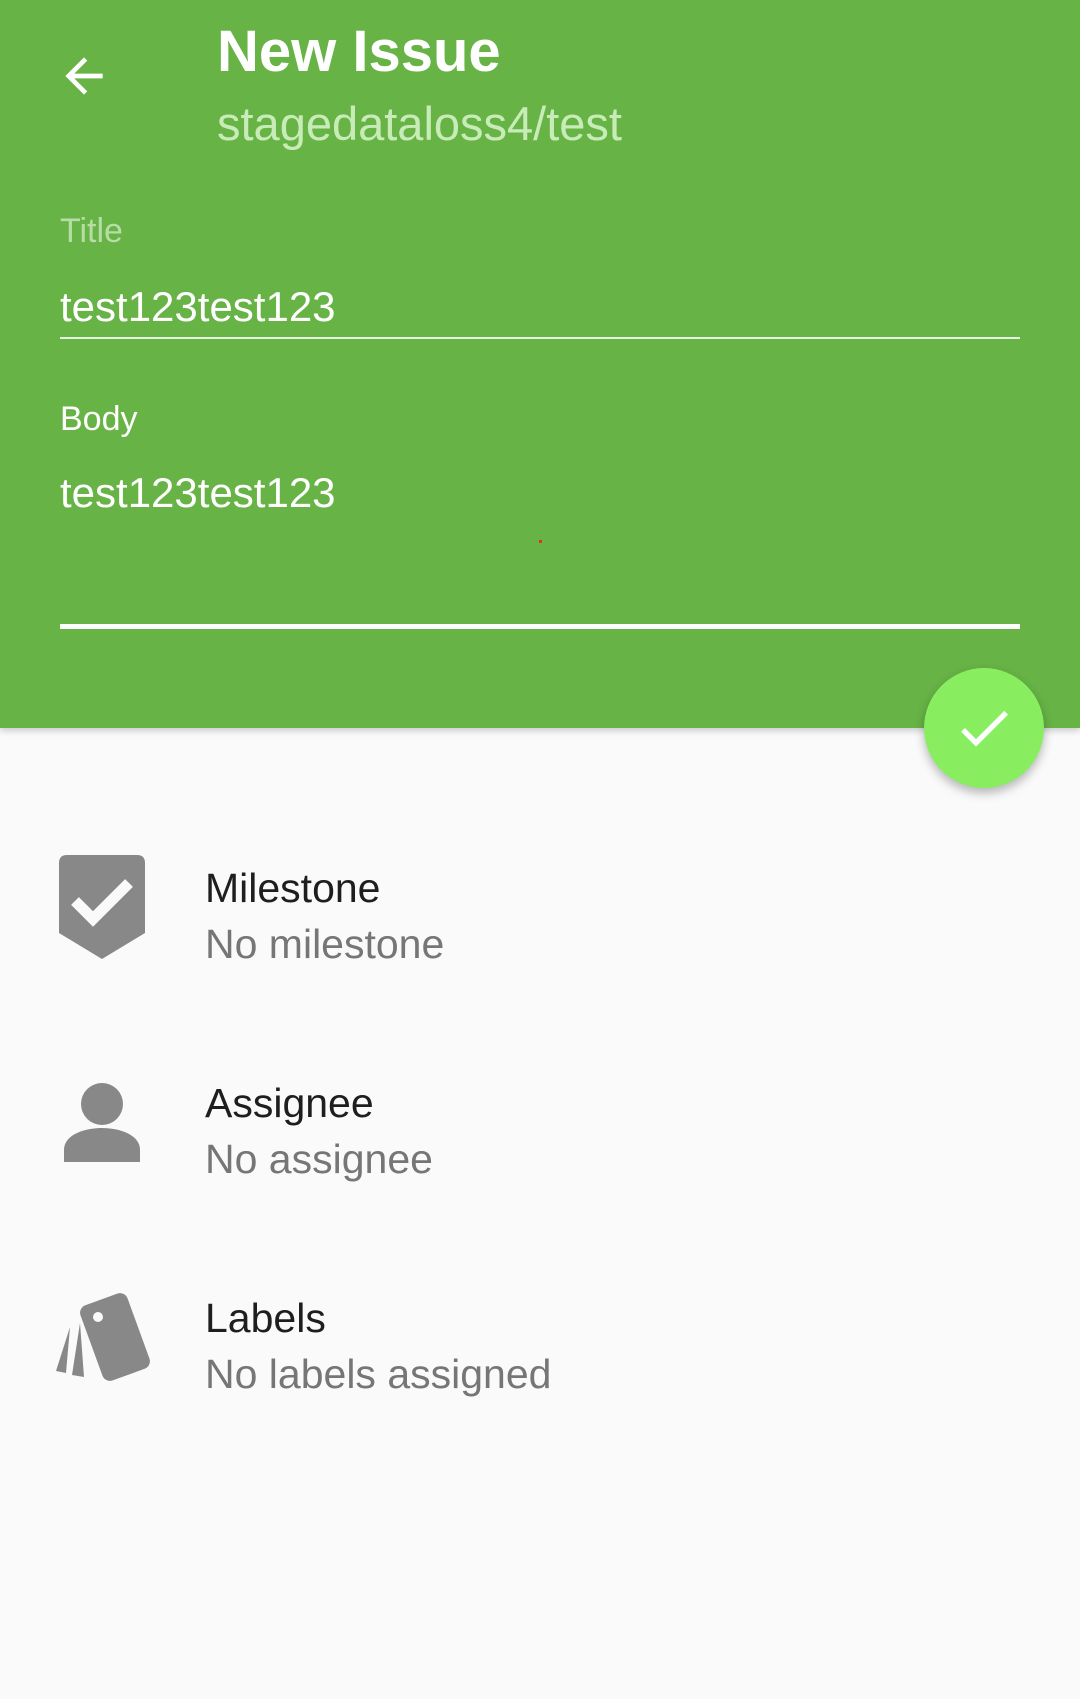  Describe the element at coordinates (91, 231) in the screenshot. I see `title-field-label: Title` at that location.